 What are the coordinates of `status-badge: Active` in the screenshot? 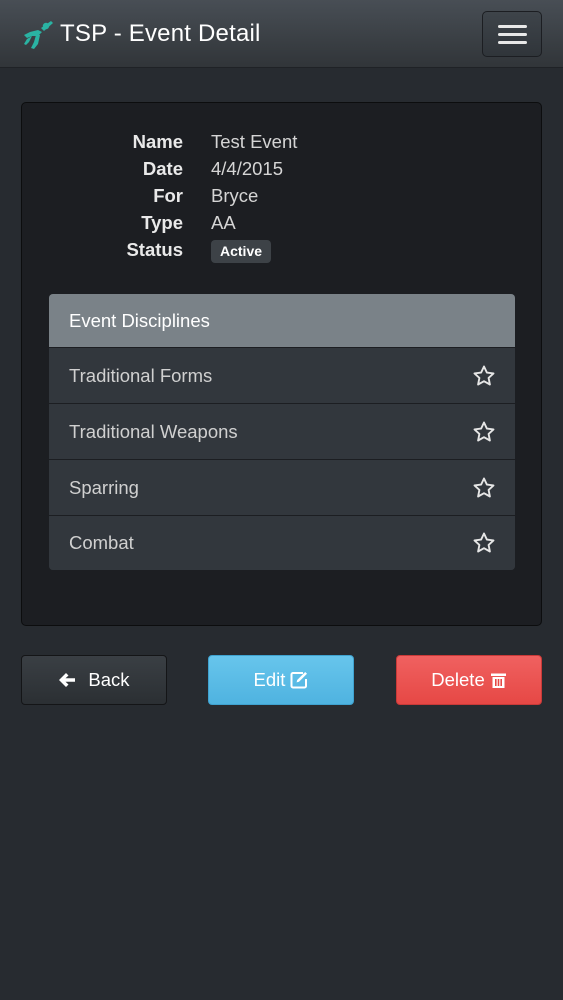 It's located at (241, 251).